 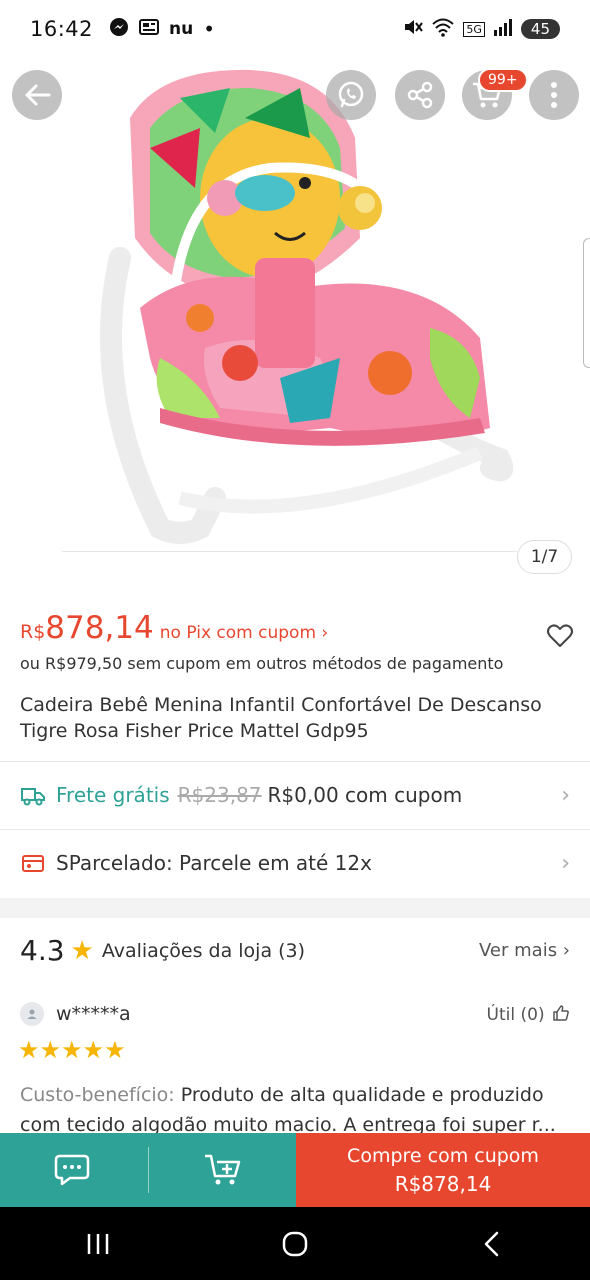 I want to click on useful-label: Útil (0), so click(x=515, y=1014).